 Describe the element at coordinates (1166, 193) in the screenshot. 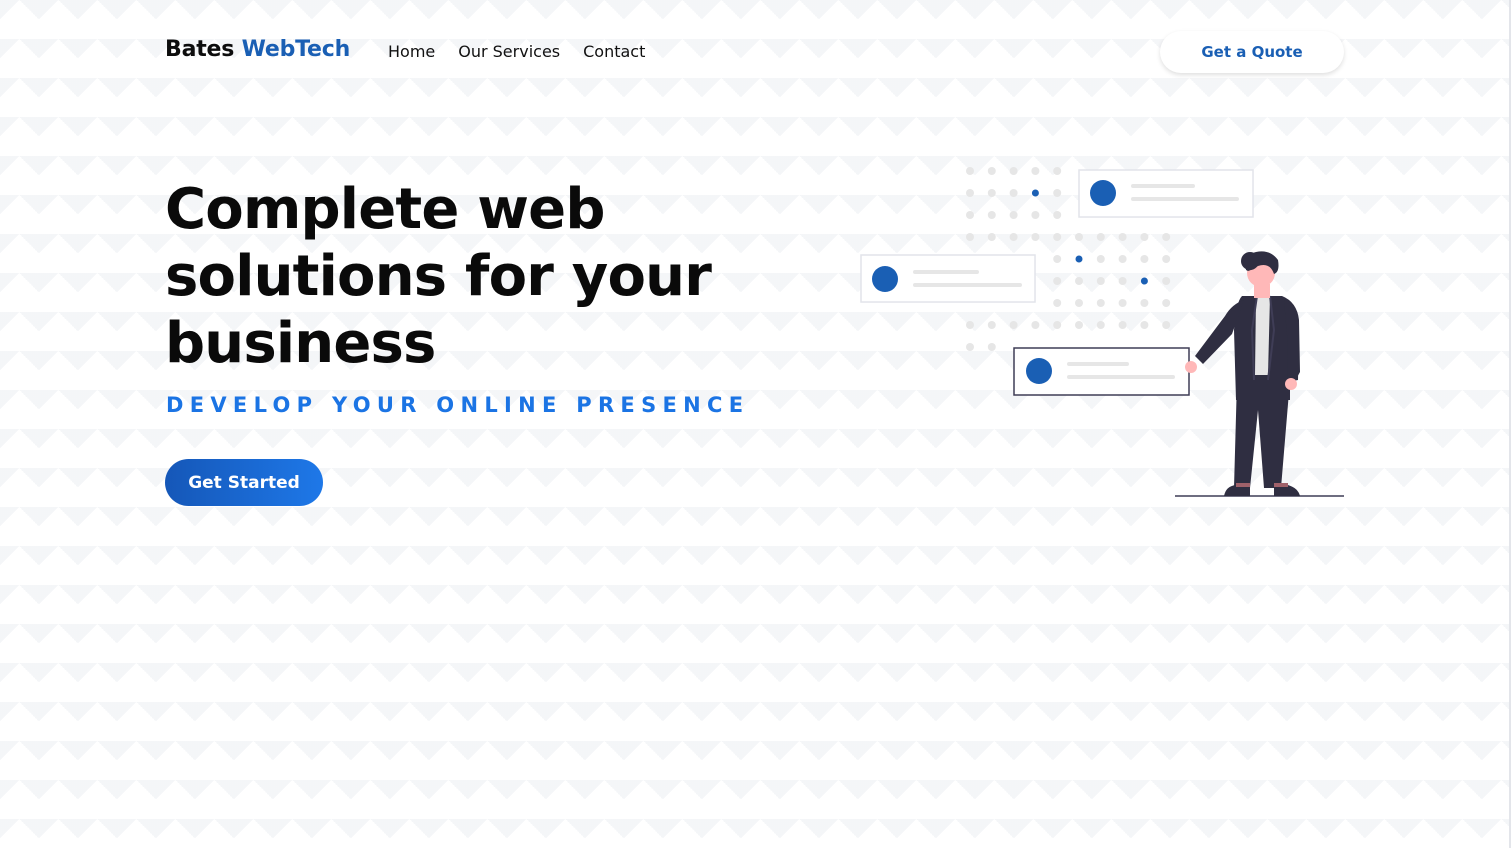

I see `info-card-top` at that location.